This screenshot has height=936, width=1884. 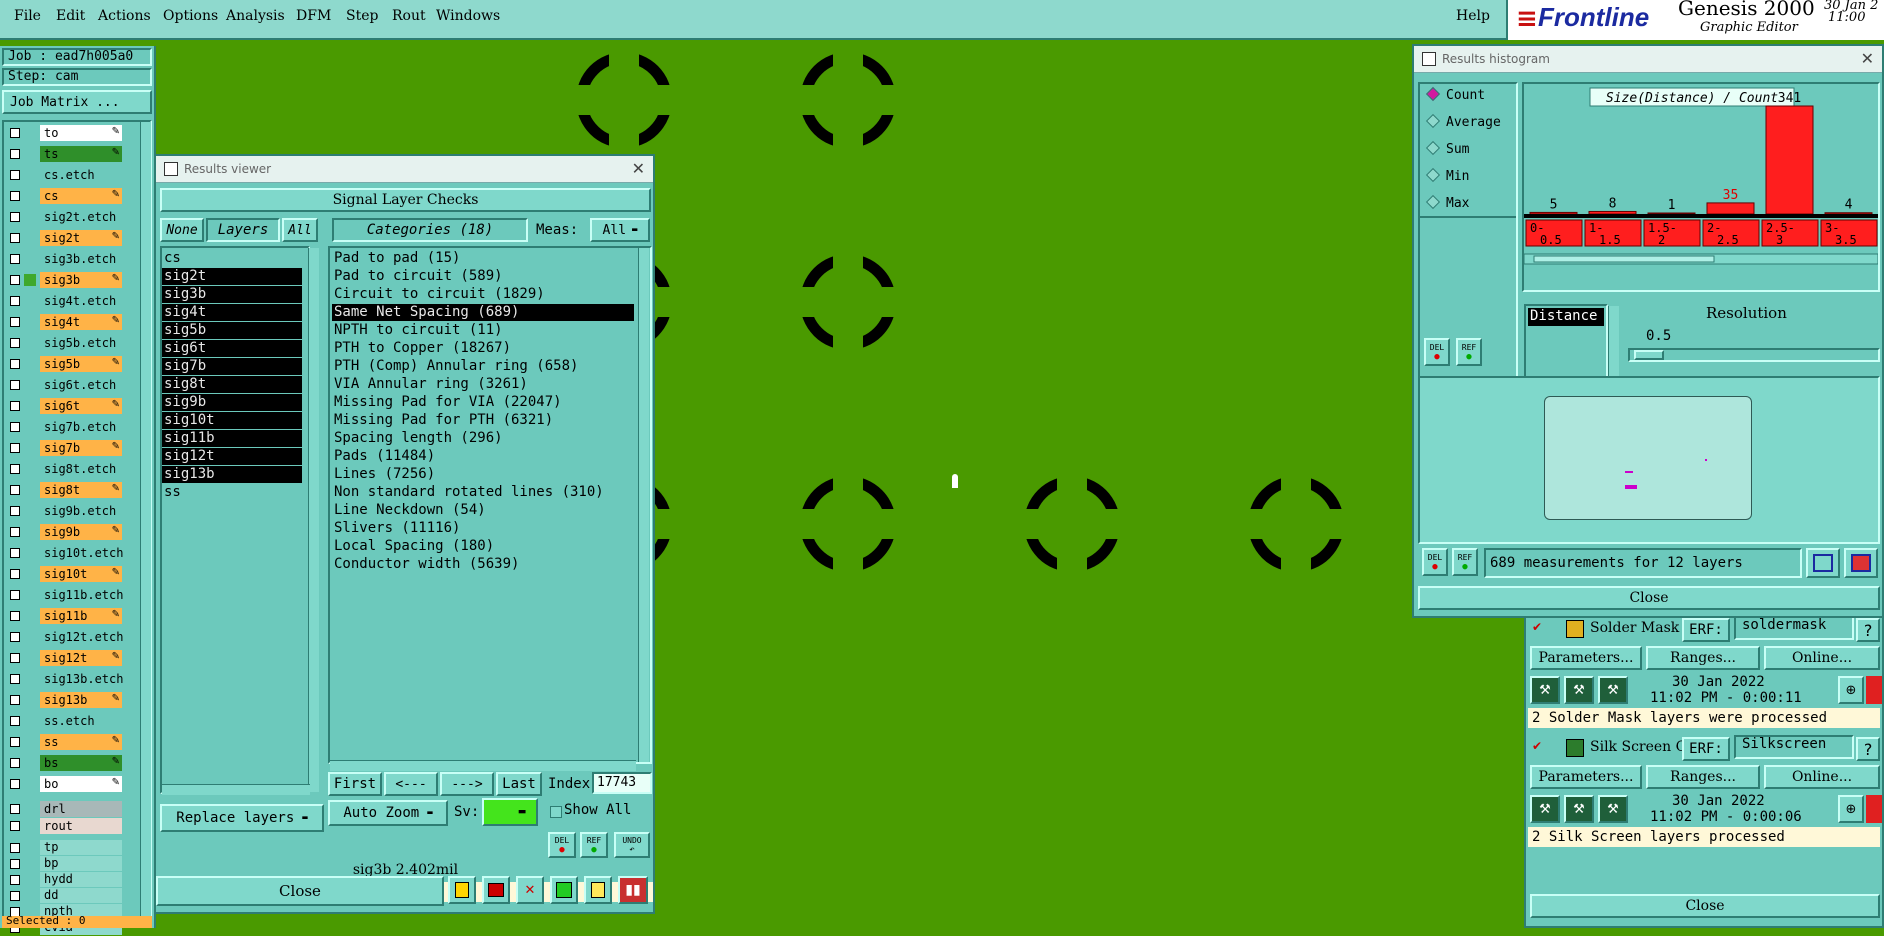 I want to click on zoom-fit-icon, so click(x=1823, y=563).